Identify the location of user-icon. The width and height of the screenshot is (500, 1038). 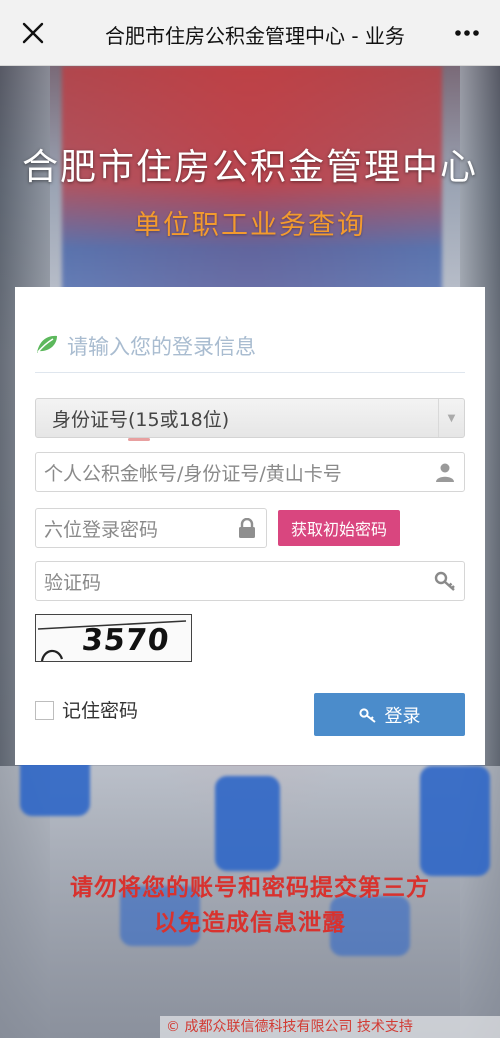
(445, 472).